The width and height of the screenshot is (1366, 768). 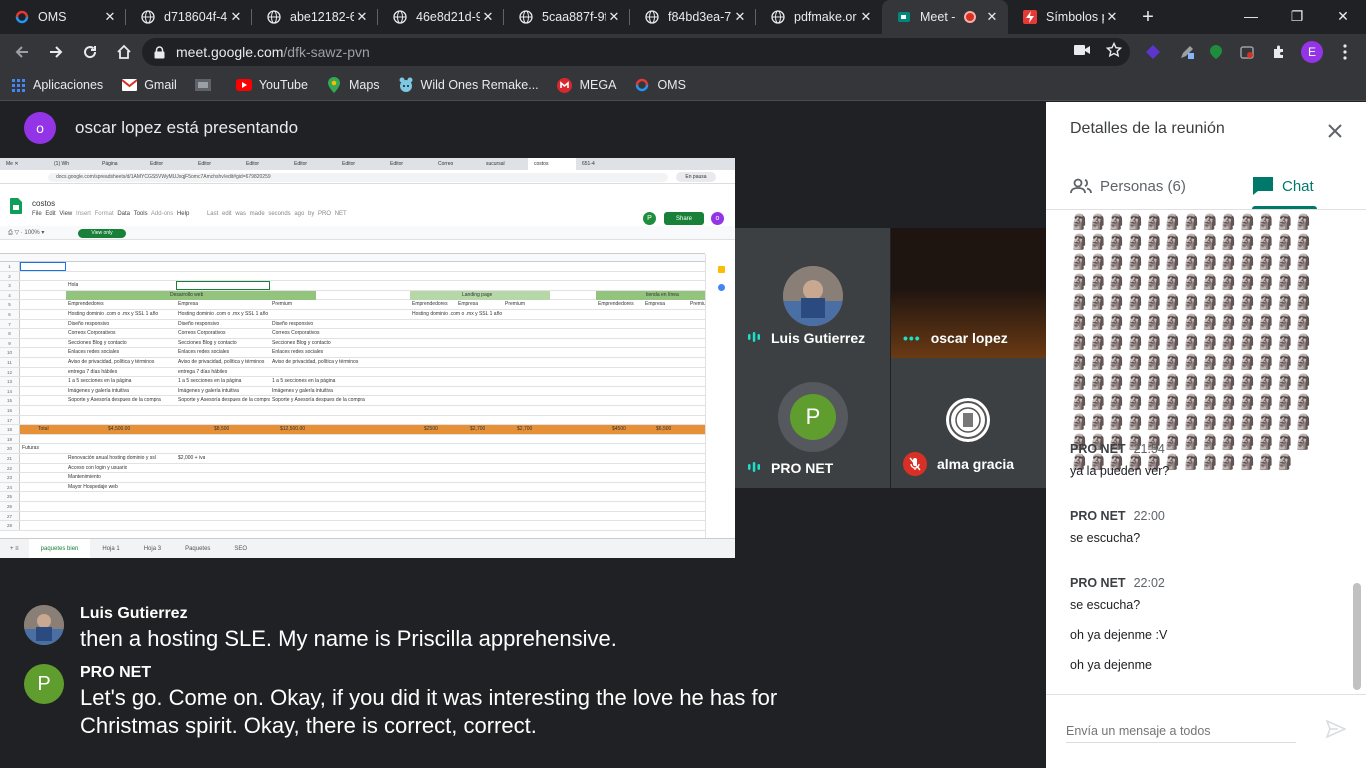 I want to click on participant-tile: ••• oscar lopez, so click(x=968, y=293).